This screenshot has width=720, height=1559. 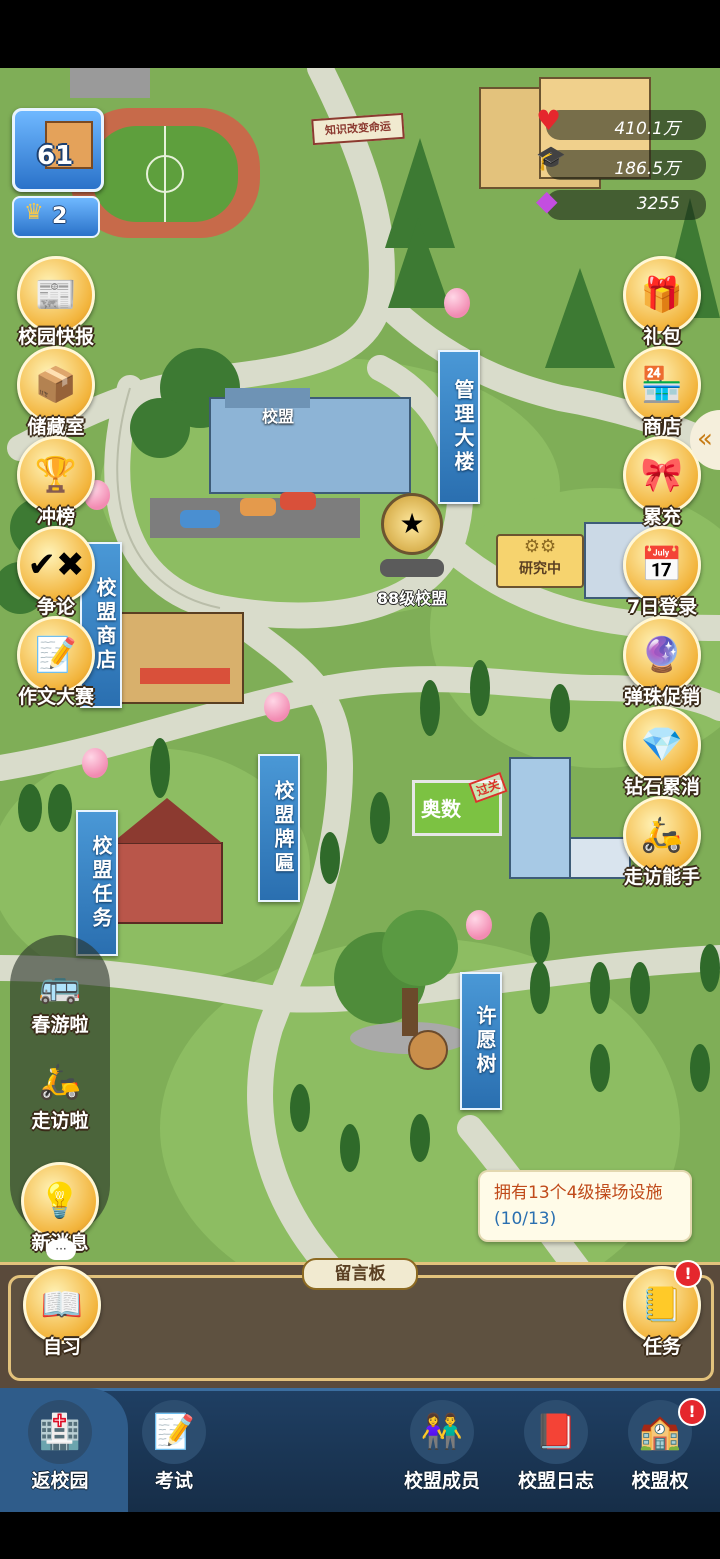 I want to click on diamond-sale-label: 钻石累消, so click(x=661, y=787).